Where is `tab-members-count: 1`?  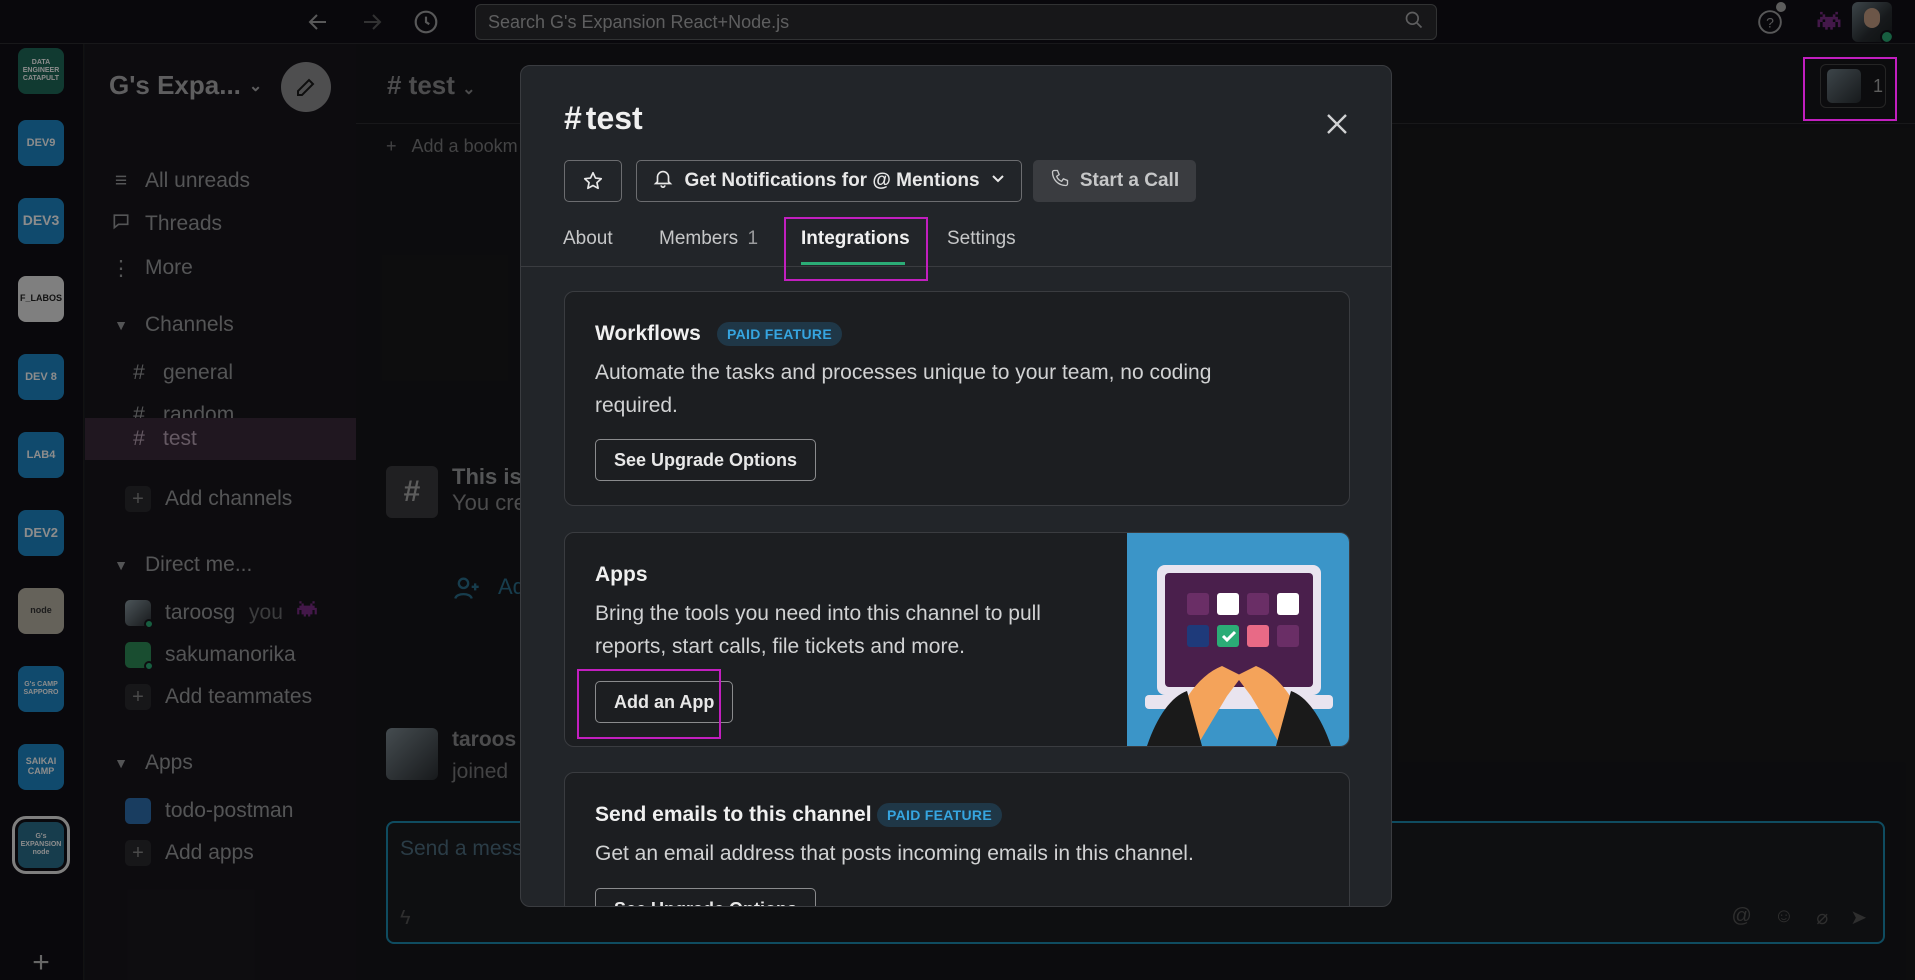
tab-members-count: 1 is located at coordinates (753, 238).